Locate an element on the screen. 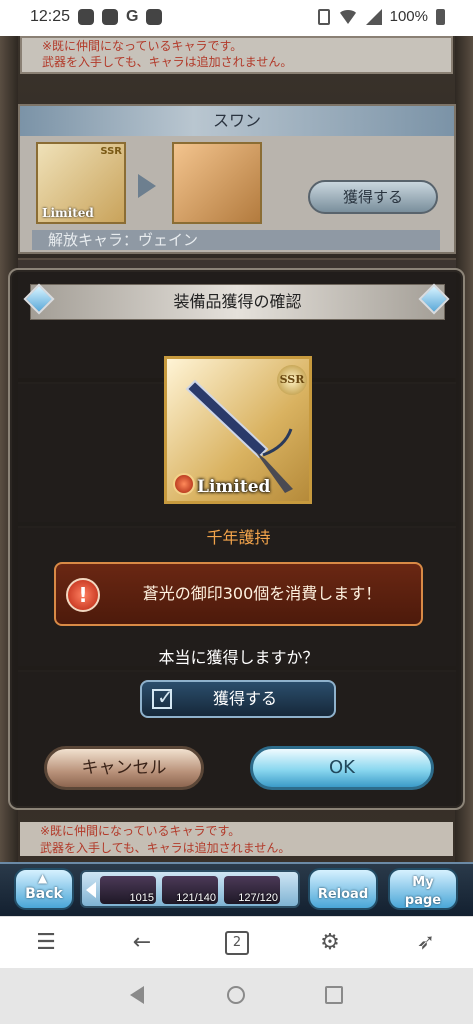 The height and width of the screenshot is (1024, 473). browser-toolbar: ☰ ← 2 ⚙ ➶ is located at coordinates (236, 942).